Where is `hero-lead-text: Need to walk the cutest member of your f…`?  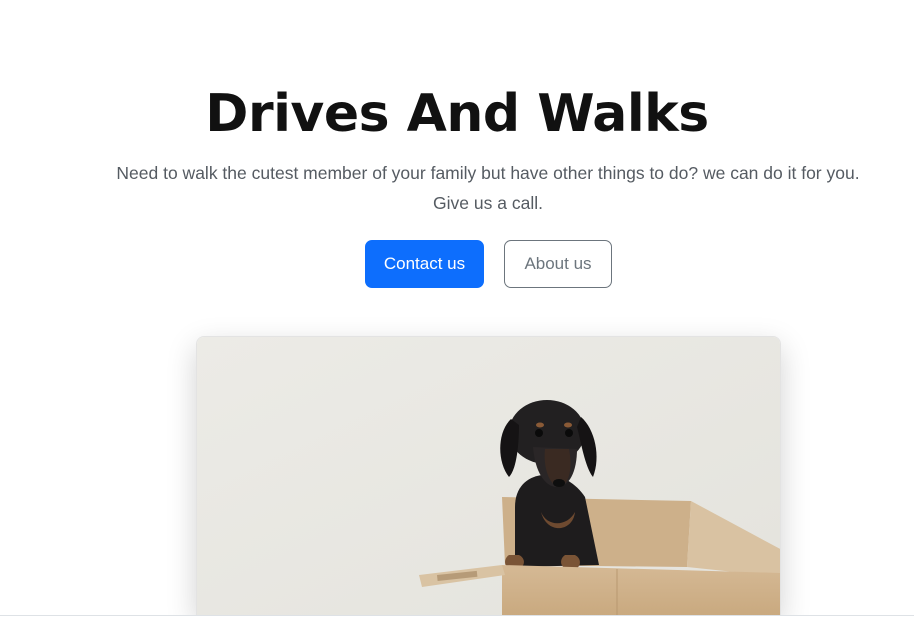 hero-lead-text: Need to walk the cutest member of your f… is located at coordinates (488, 188).